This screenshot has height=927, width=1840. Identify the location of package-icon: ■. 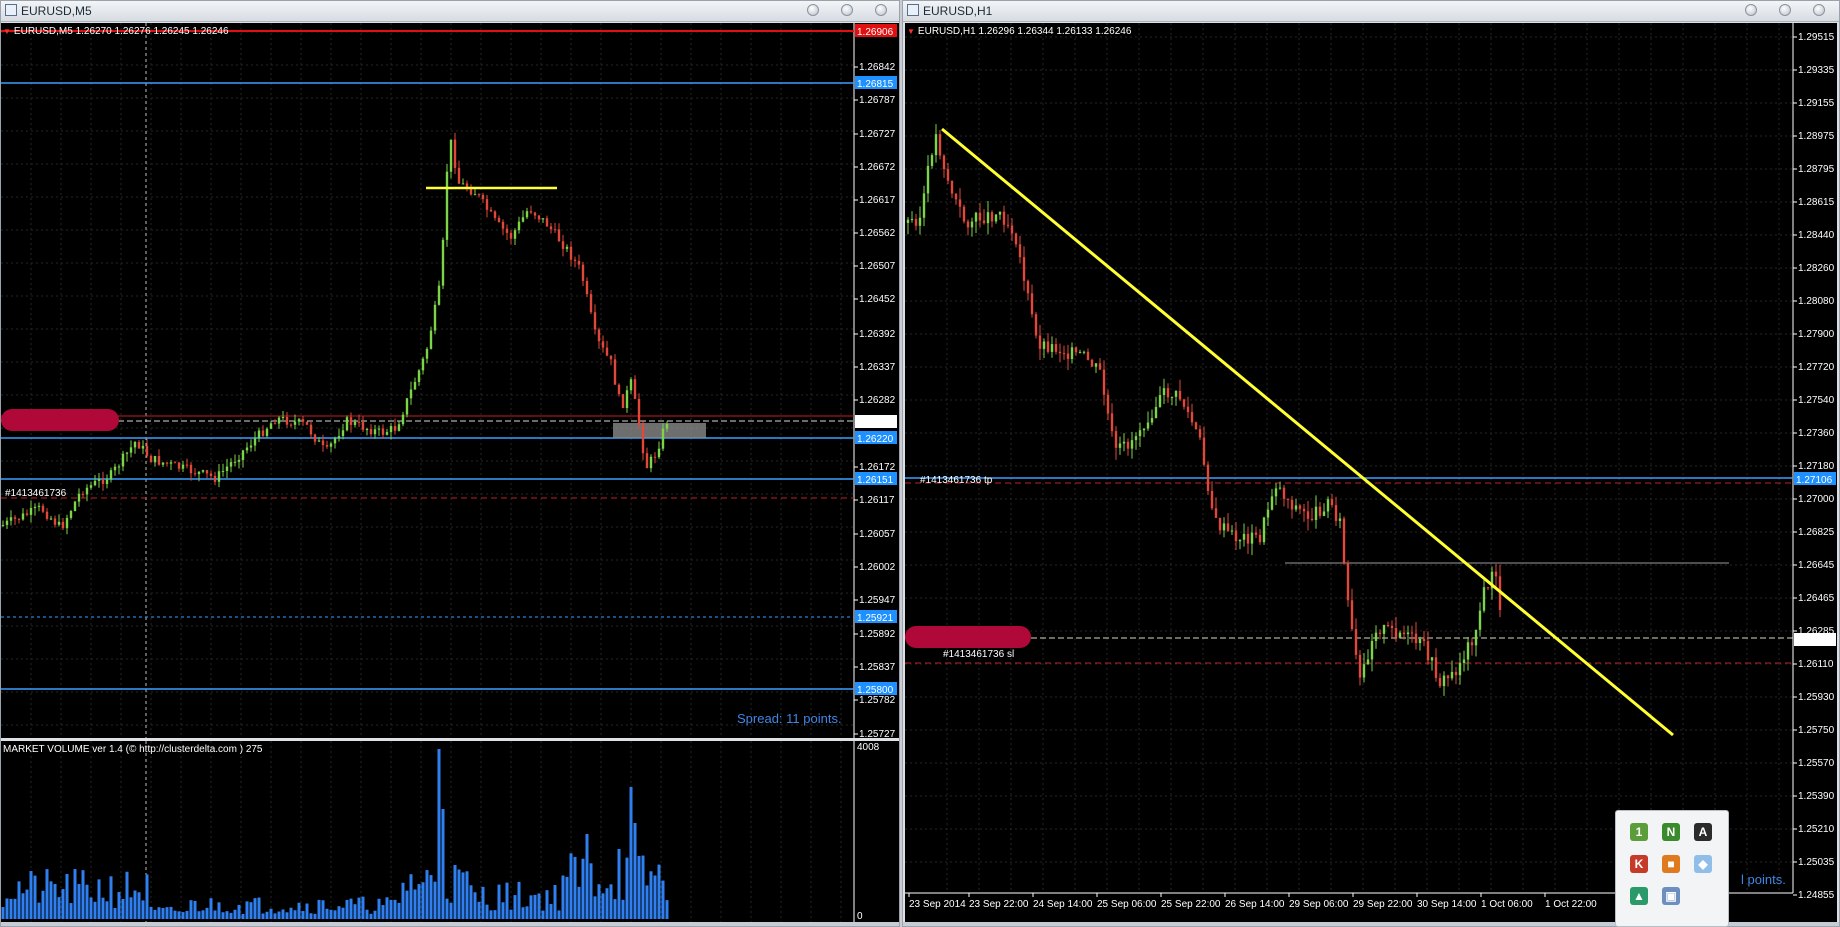
(1671, 864).